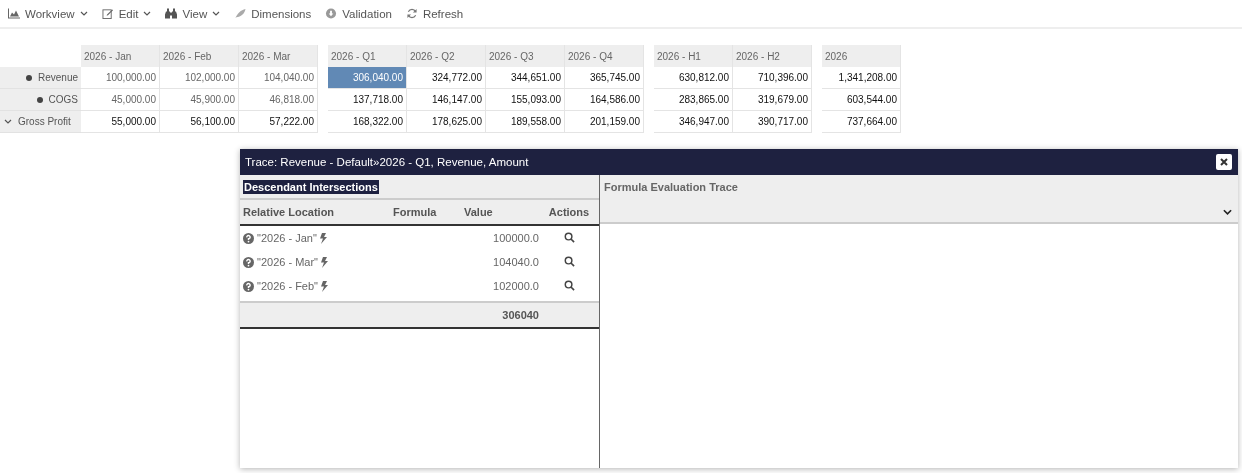 The width and height of the screenshot is (1242, 473). I want to click on section-heading: Descendant Intersections, so click(311, 186).